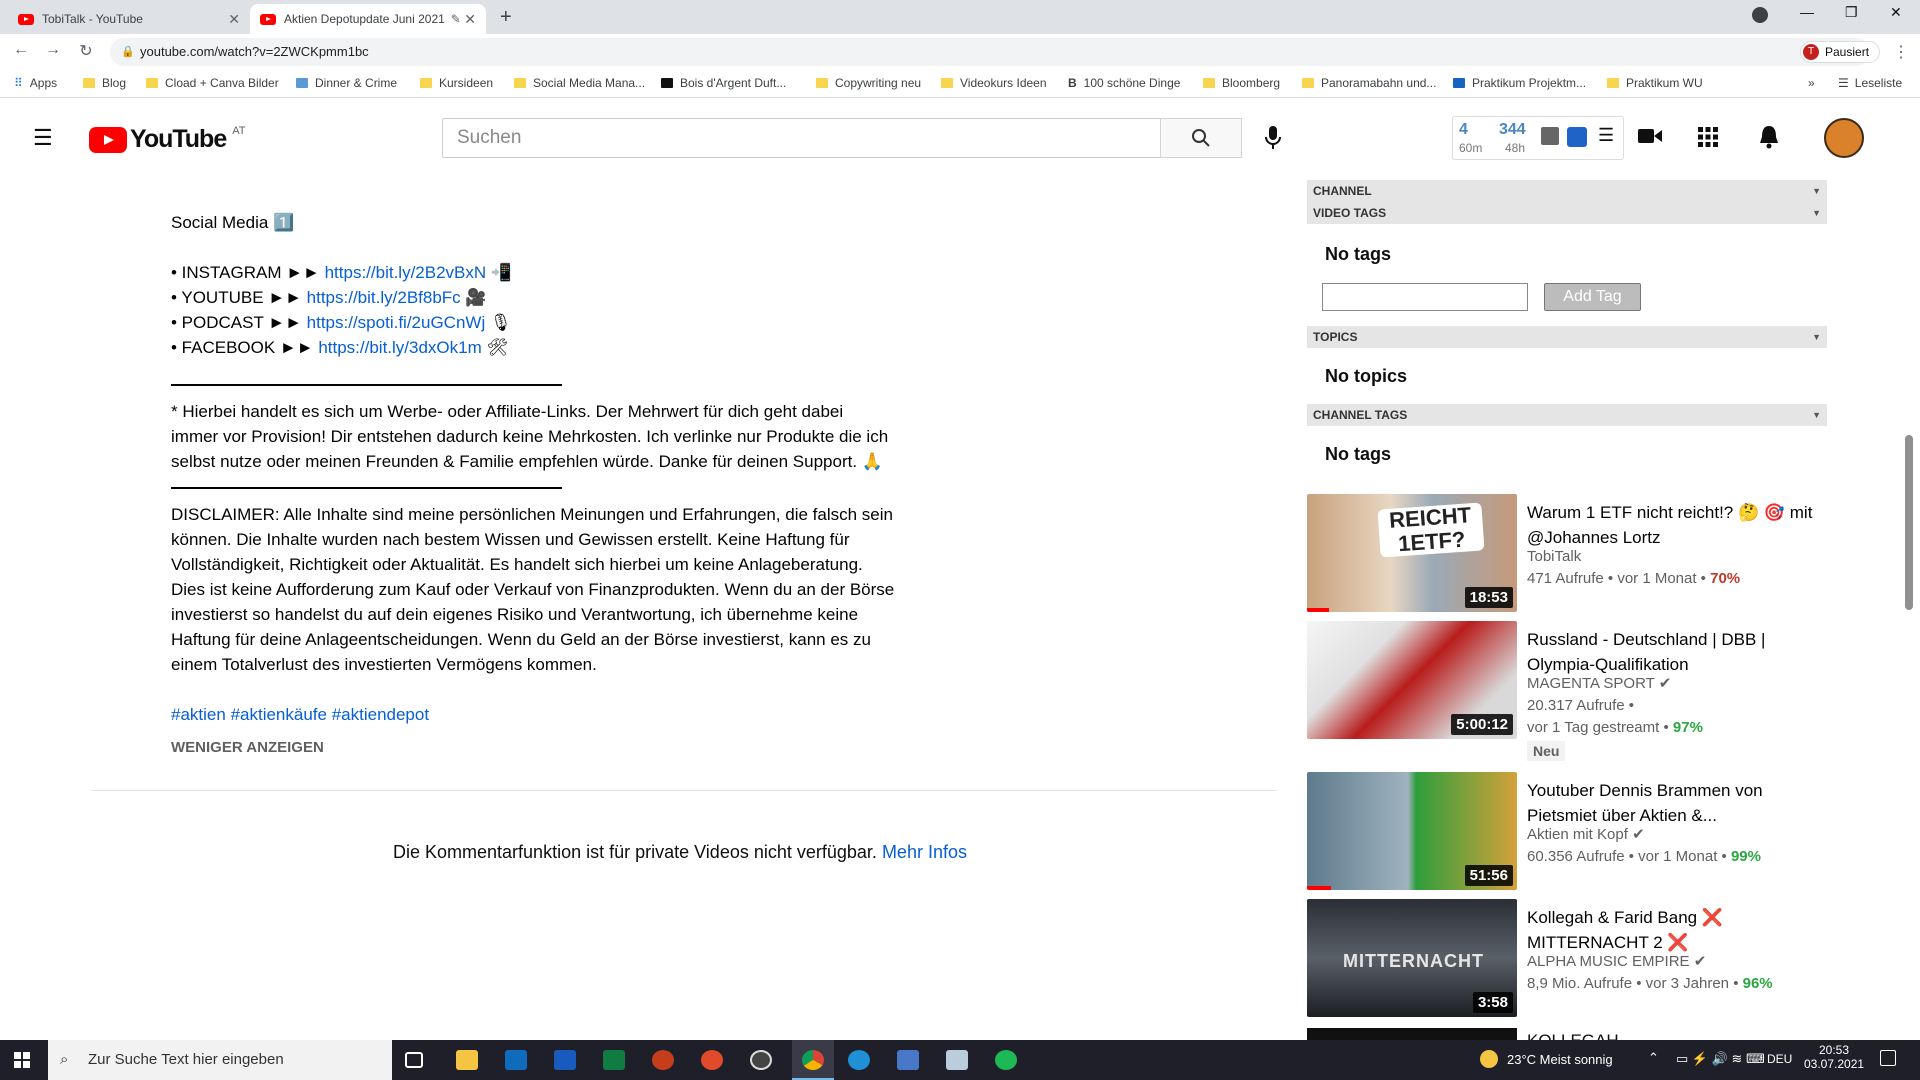 The height and width of the screenshot is (1080, 1920). What do you see at coordinates (414, 1060) in the screenshot?
I see `task-view-icon` at bounding box center [414, 1060].